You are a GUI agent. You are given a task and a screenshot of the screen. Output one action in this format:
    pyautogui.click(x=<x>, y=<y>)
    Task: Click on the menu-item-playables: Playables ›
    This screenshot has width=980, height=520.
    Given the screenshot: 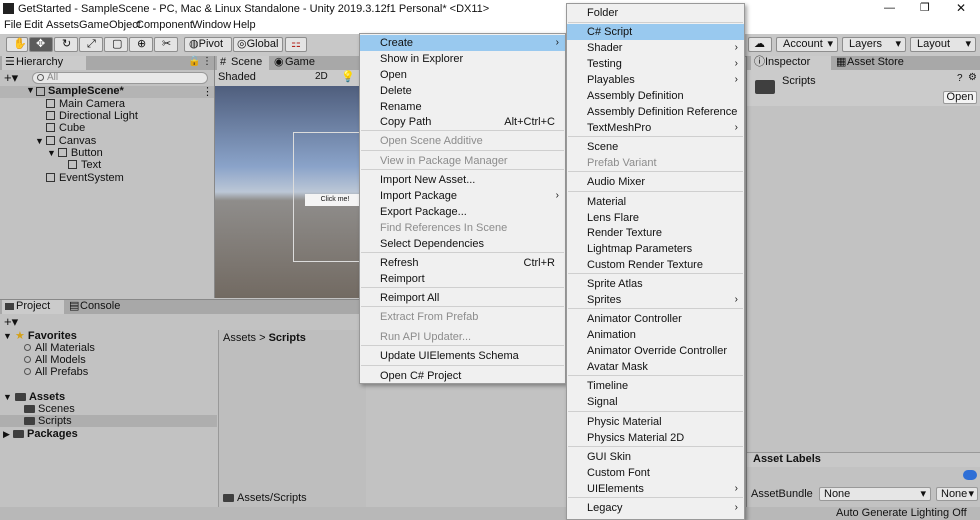 What is the action you would take?
    pyautogui.click(x=655, y=80)
    